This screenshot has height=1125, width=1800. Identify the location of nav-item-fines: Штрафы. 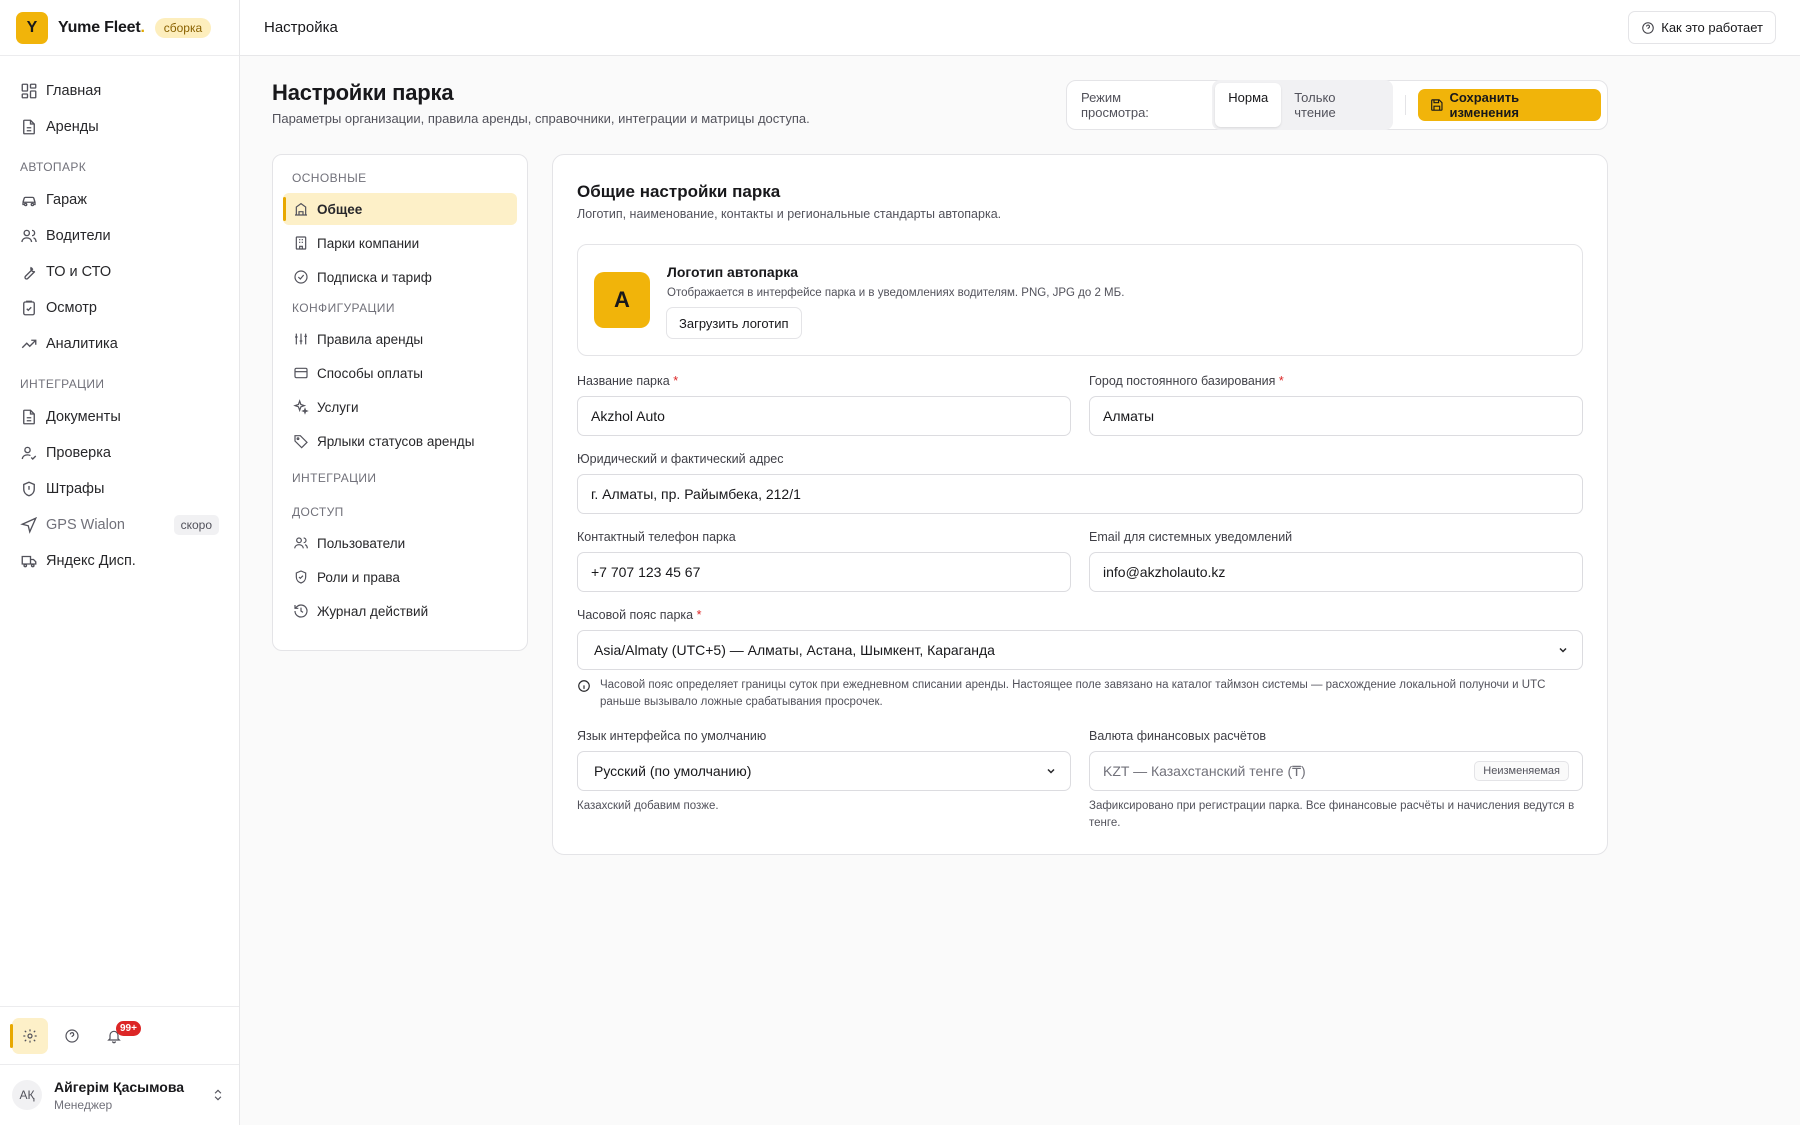
(119, 489).